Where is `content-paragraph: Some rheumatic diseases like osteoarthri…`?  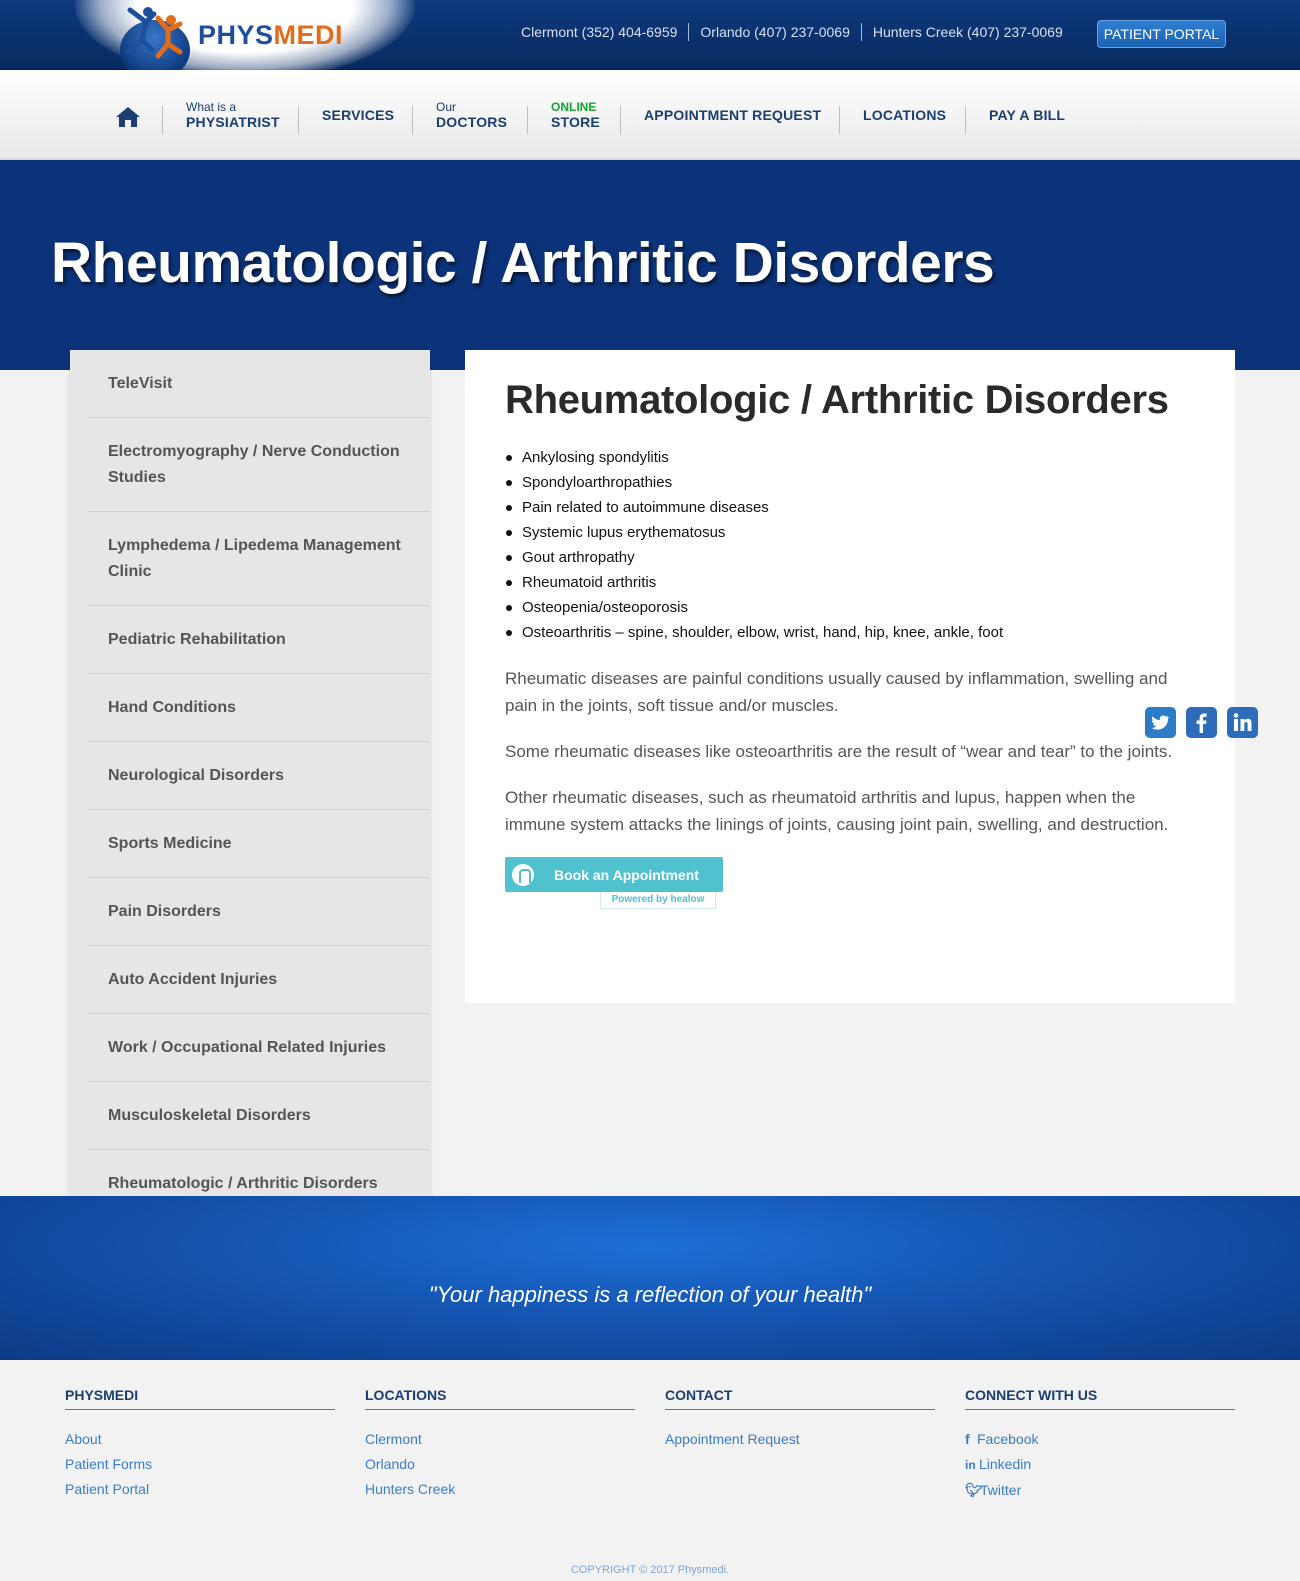 content-paragraph: Some rheumatic diseases like osteoarthri… is located at coordinates (839, 751).